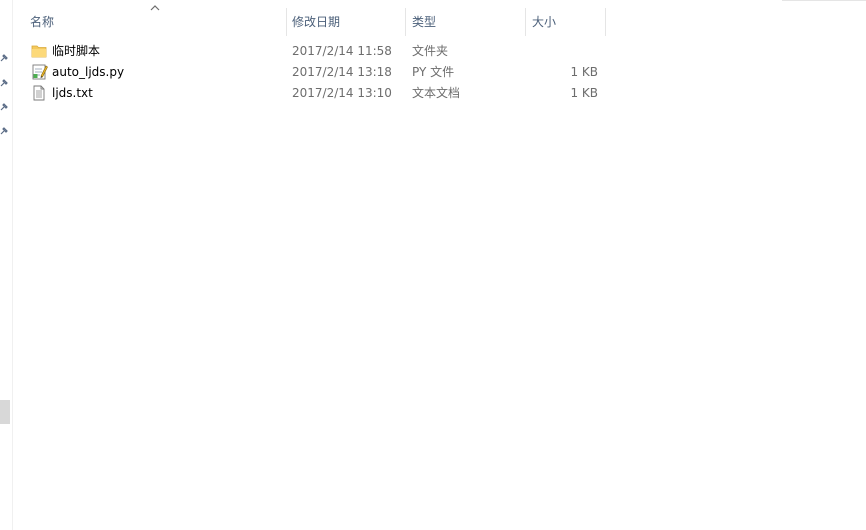 The height and width of the screenshot is (530, 866). I want to click on file-row: auto_ljds.py 2017/2/14 13:18 PY 文件 1 KB, so click(319, 72).